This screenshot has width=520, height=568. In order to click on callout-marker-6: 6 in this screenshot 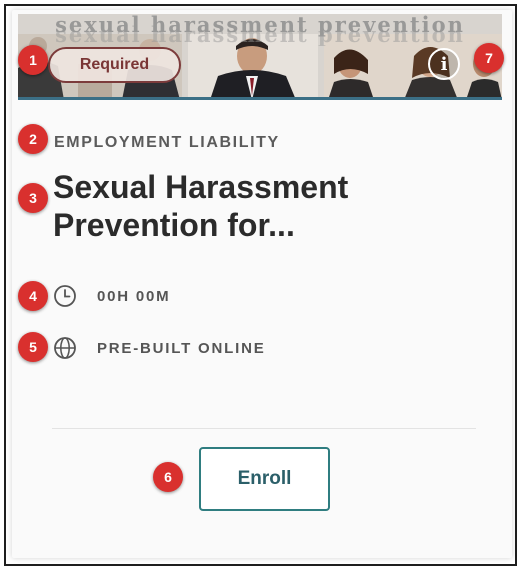, I will do `click(168, 477)`.